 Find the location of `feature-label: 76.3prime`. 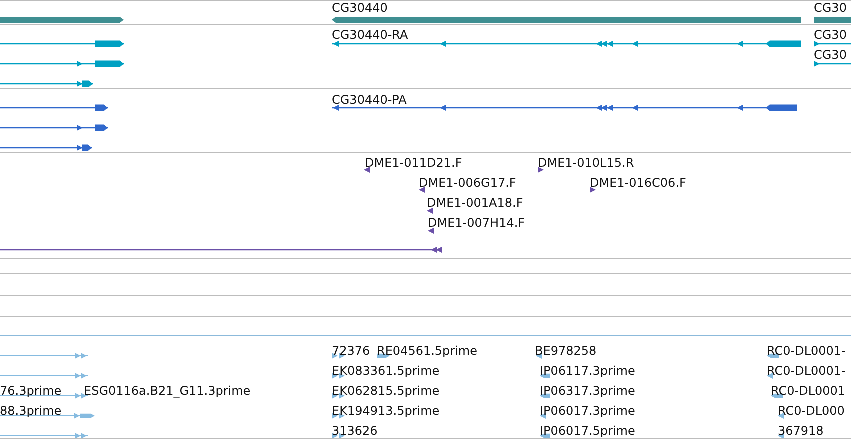

feature-label: 76.3prime is located at coordinates (31, 391).